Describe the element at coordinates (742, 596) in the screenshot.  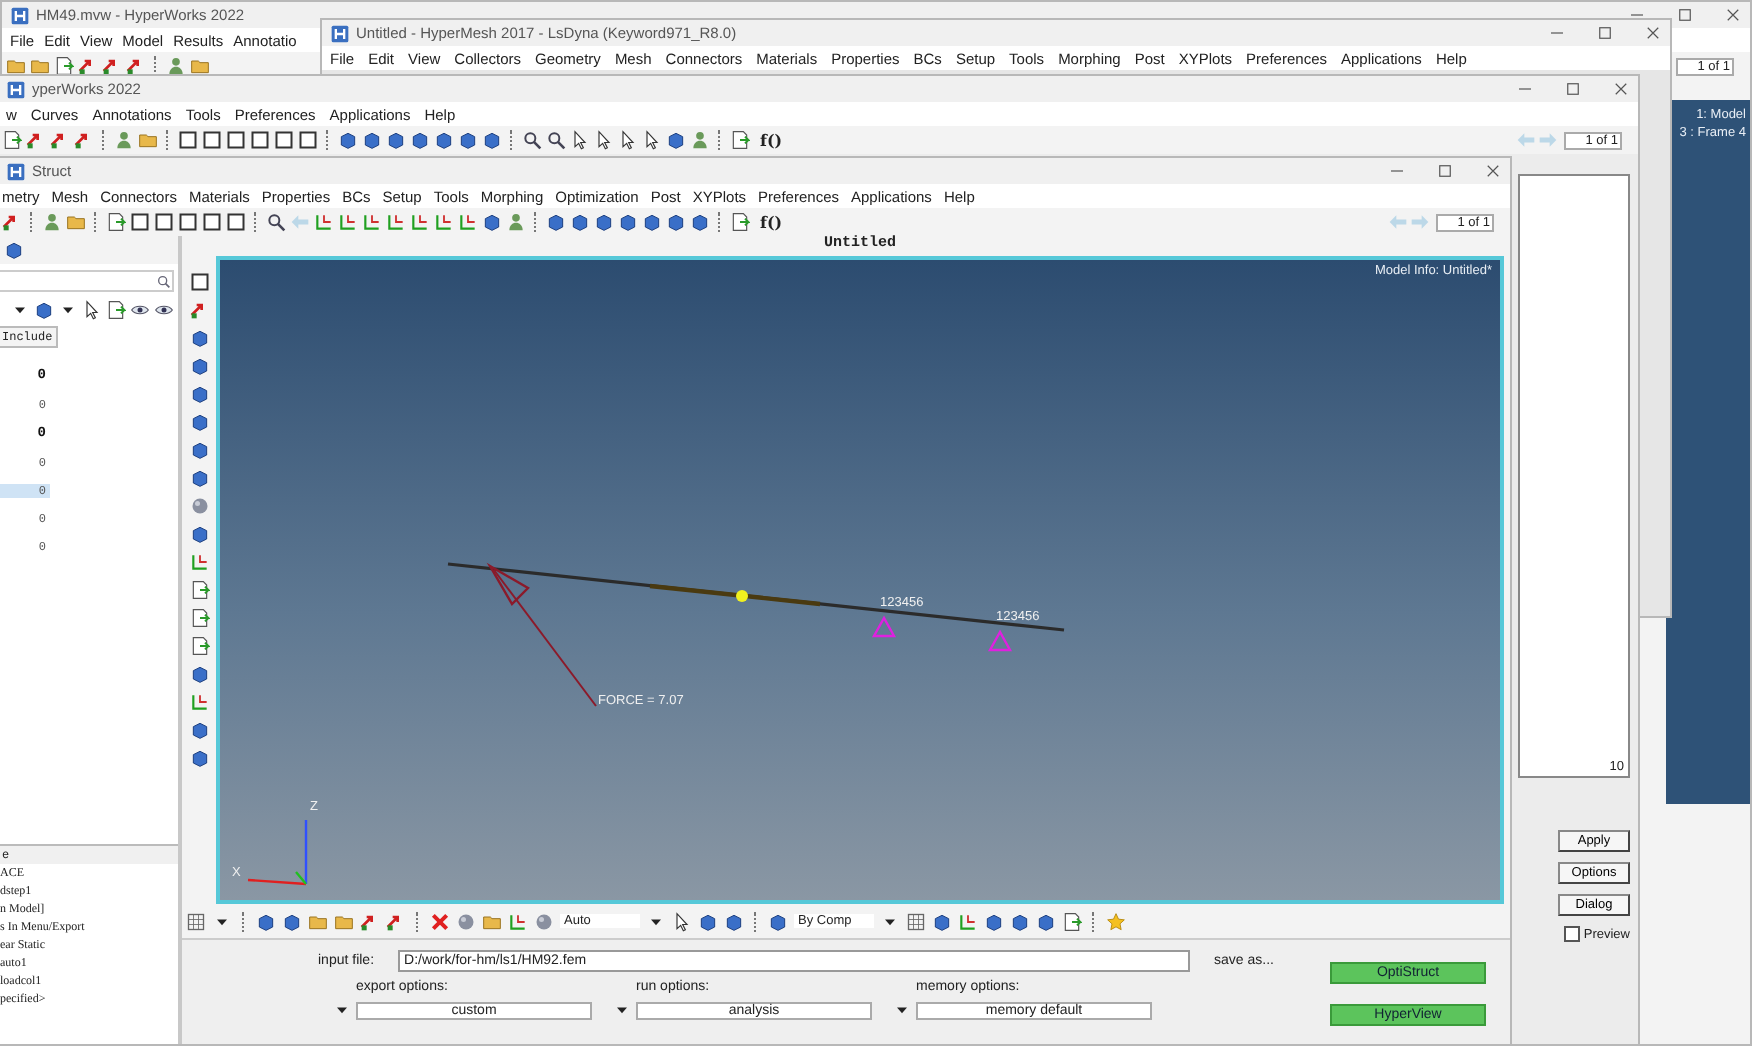
I see `node-dot` at that location.